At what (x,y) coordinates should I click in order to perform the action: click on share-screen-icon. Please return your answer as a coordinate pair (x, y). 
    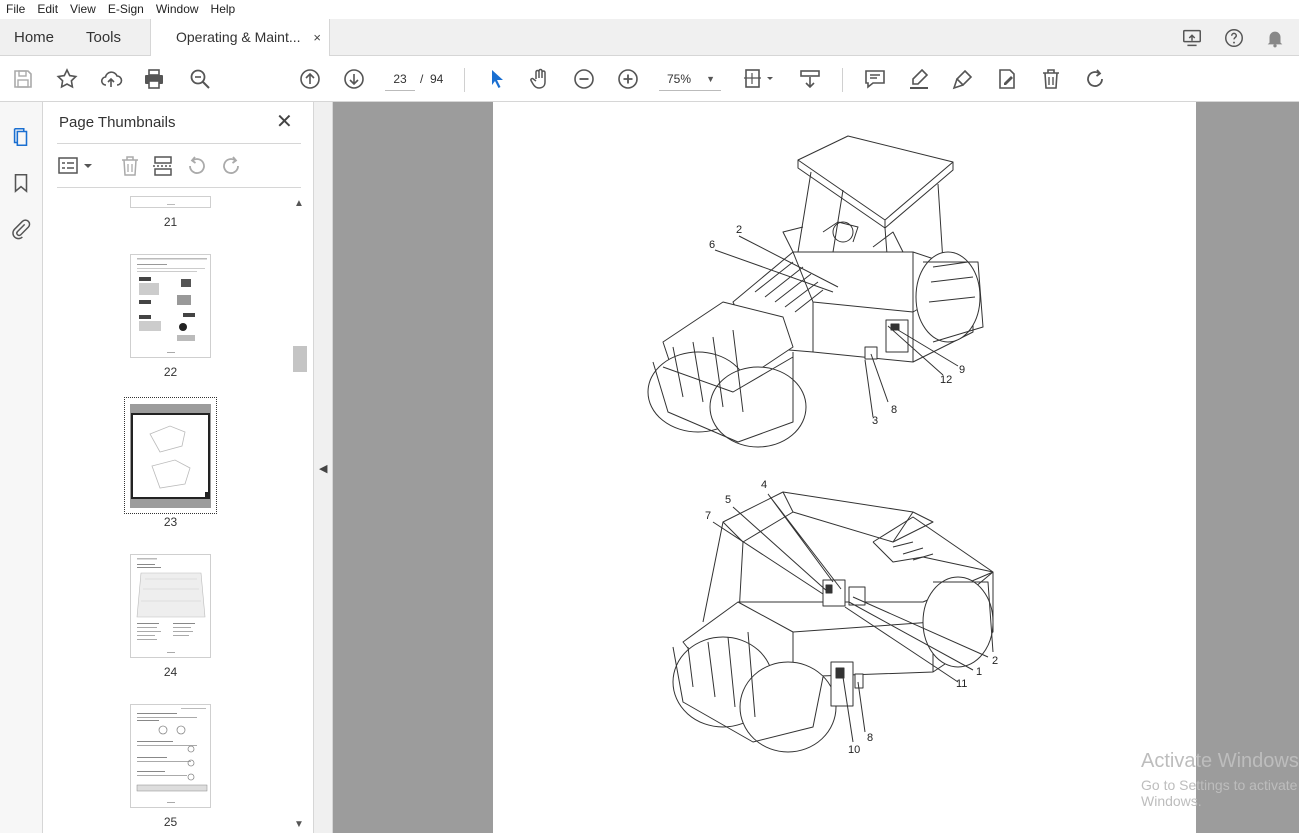
    Looking at the image, I should click on (1192, 38).